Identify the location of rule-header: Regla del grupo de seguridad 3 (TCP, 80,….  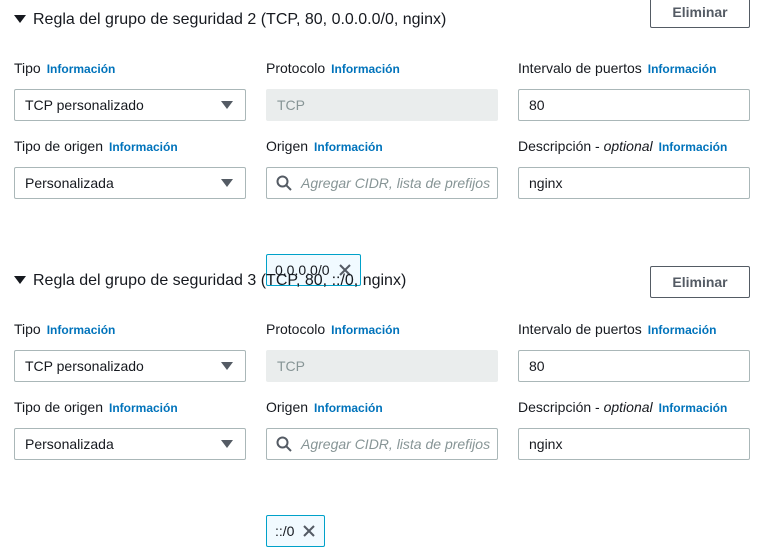
(383, 288).